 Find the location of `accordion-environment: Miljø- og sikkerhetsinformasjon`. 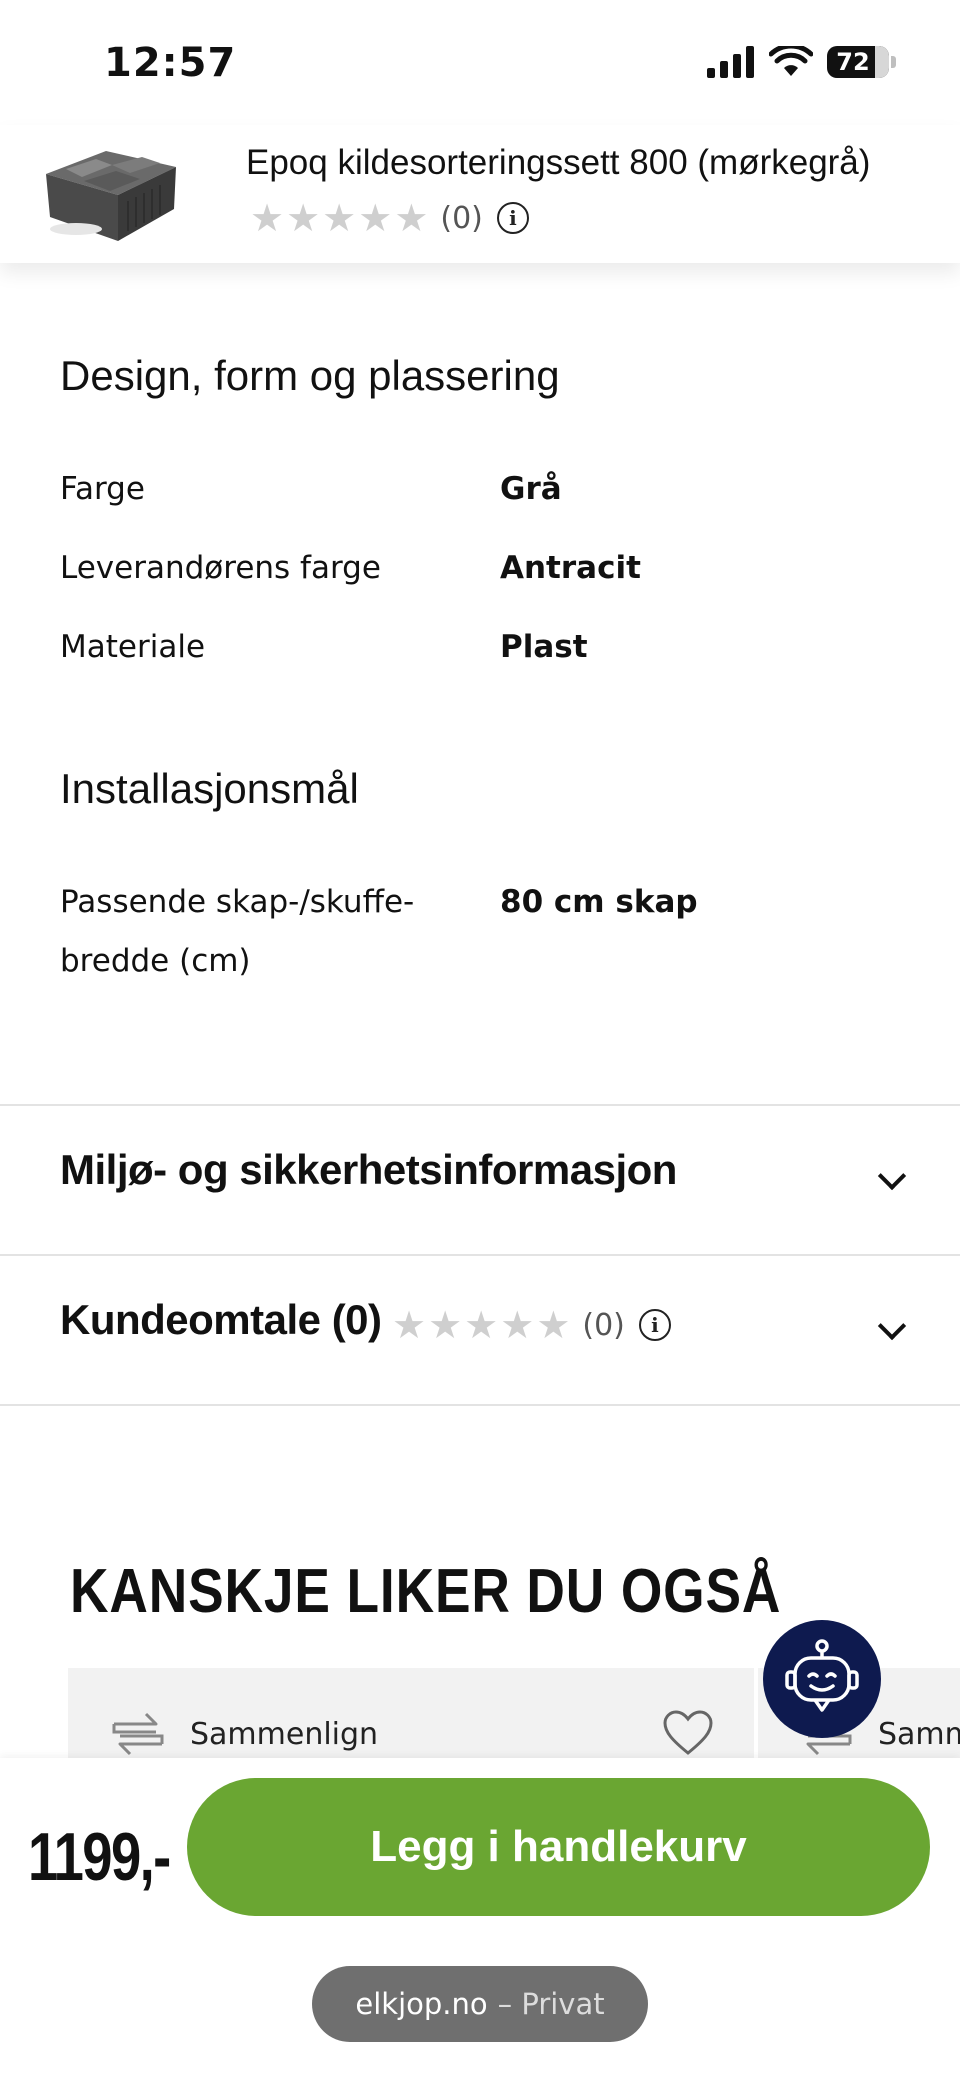

accordion-environment: Miljø- og sikkerhetsinformasjon is located at coordinates (480, 1180).